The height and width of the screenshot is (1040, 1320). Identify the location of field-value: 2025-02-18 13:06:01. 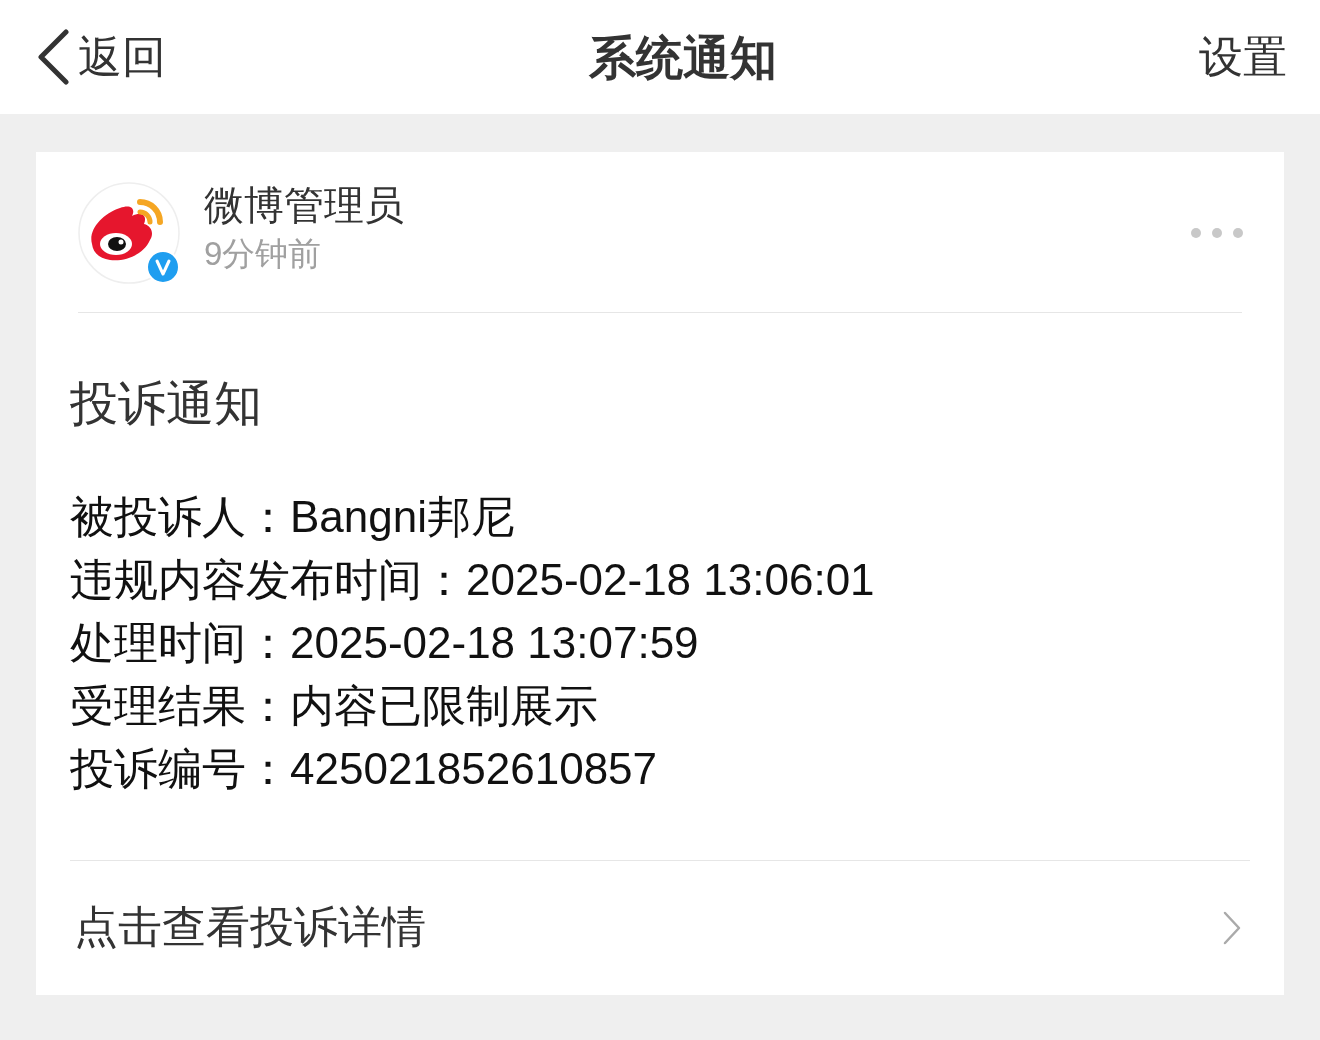
(670, 579).